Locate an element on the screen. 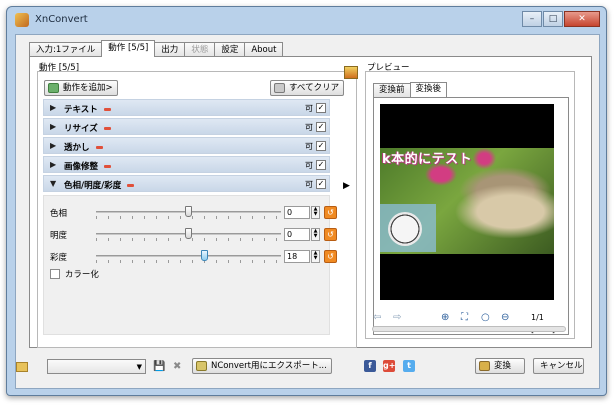 Image resolution: width=615 pixels, height=406 pixels. operation-row-text: ▶ テキスト 可 ✓ is located at coordinates (186, 107).